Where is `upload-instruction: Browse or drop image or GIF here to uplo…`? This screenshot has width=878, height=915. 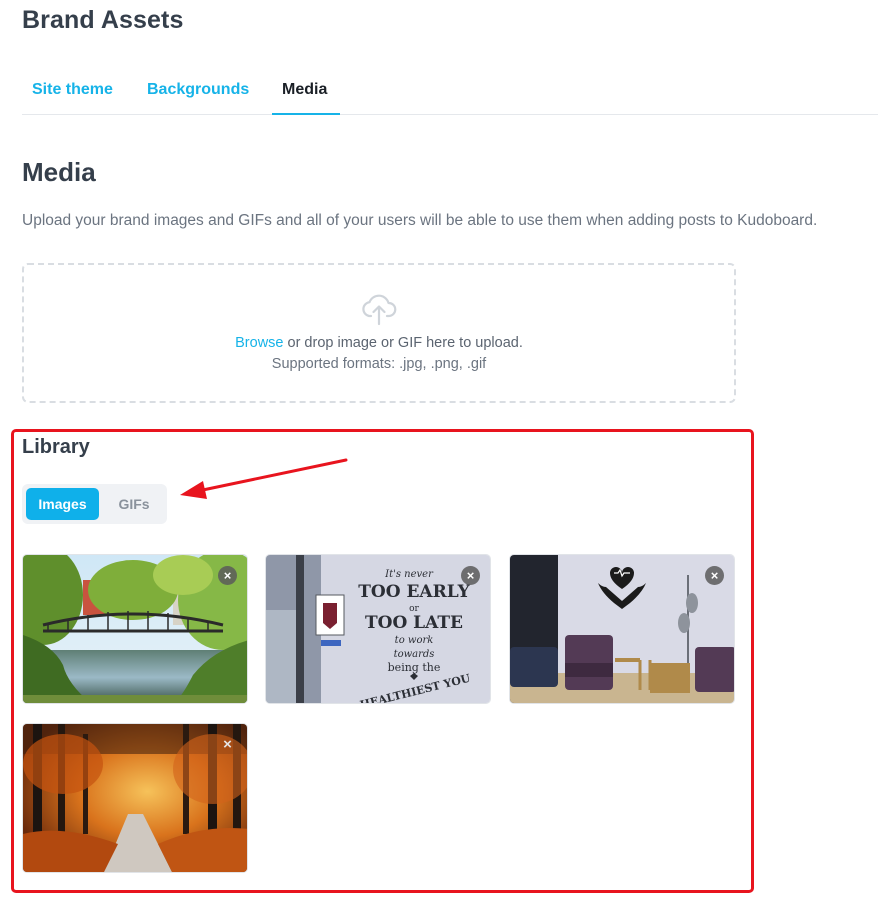
upload-instruction: Browse or drop image or GIF here to uplo… is located at coordinates (379, 343).